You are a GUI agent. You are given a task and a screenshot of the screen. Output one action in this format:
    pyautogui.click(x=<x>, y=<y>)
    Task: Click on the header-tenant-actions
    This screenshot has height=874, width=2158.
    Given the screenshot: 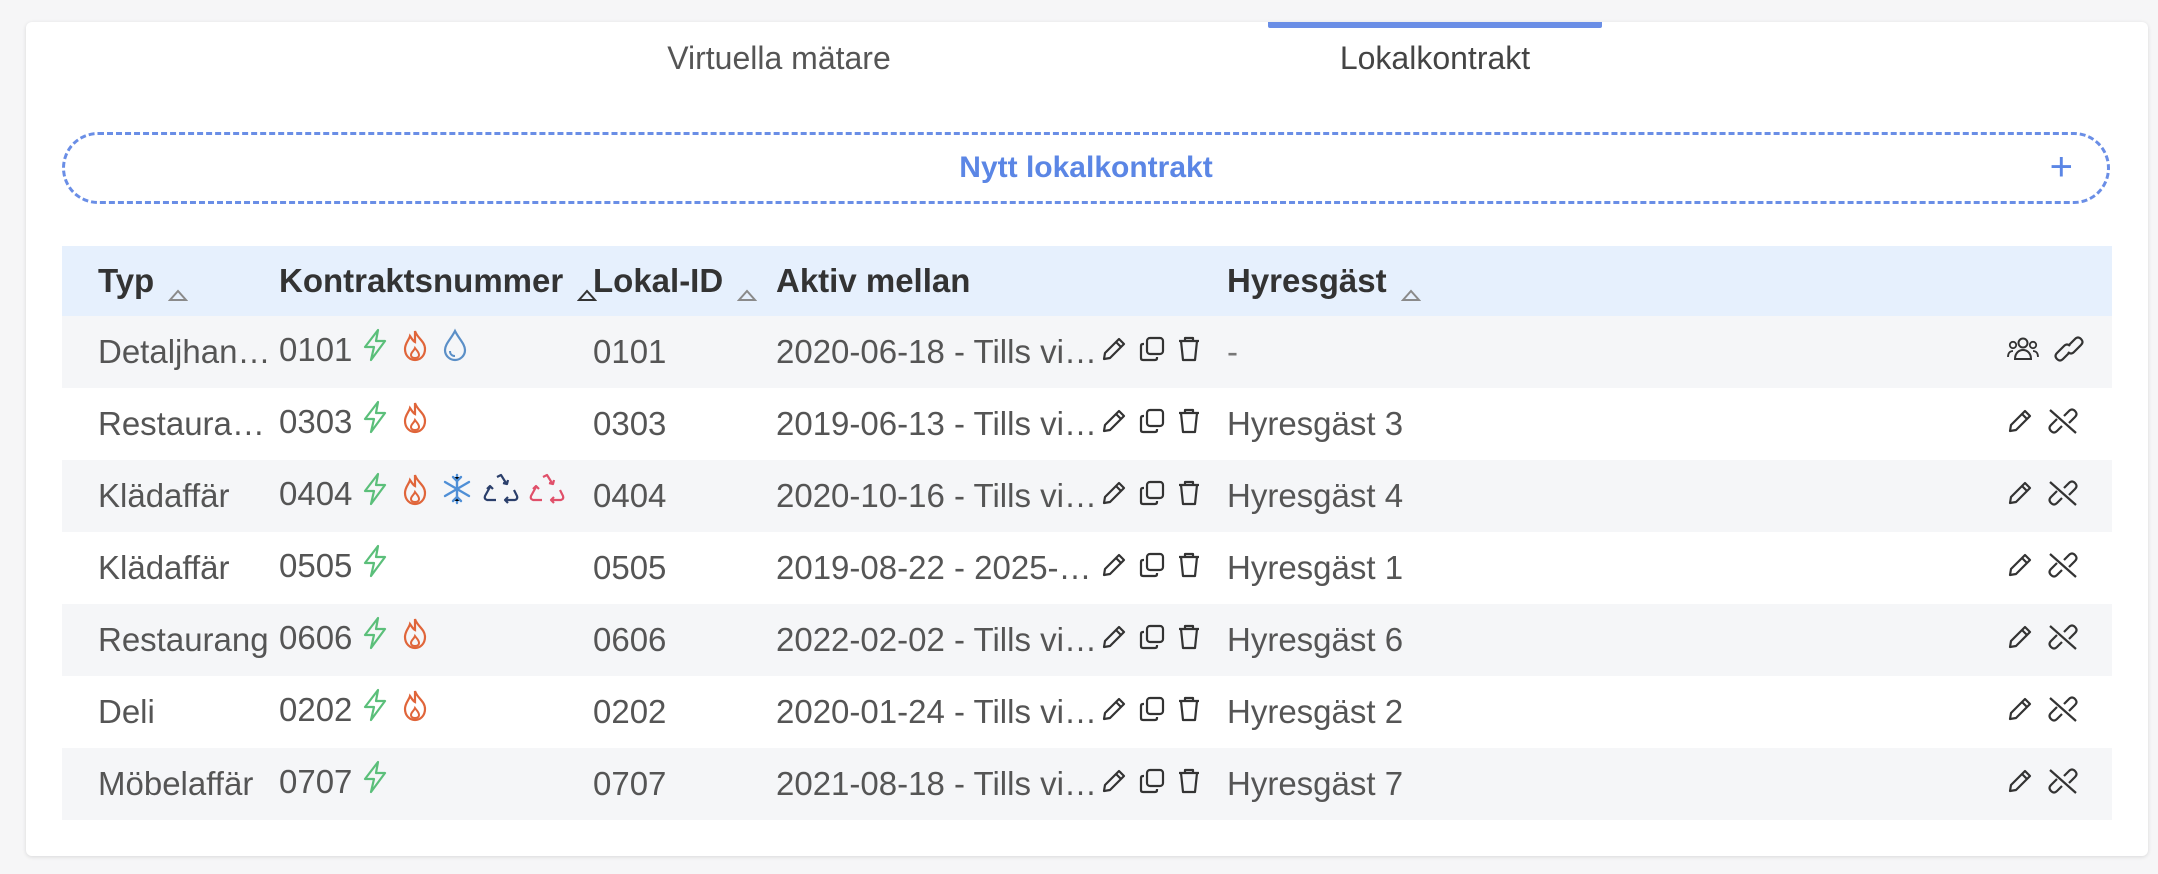 What is the action you would take?
    pyautogui.click(x=2059, y=281)
    